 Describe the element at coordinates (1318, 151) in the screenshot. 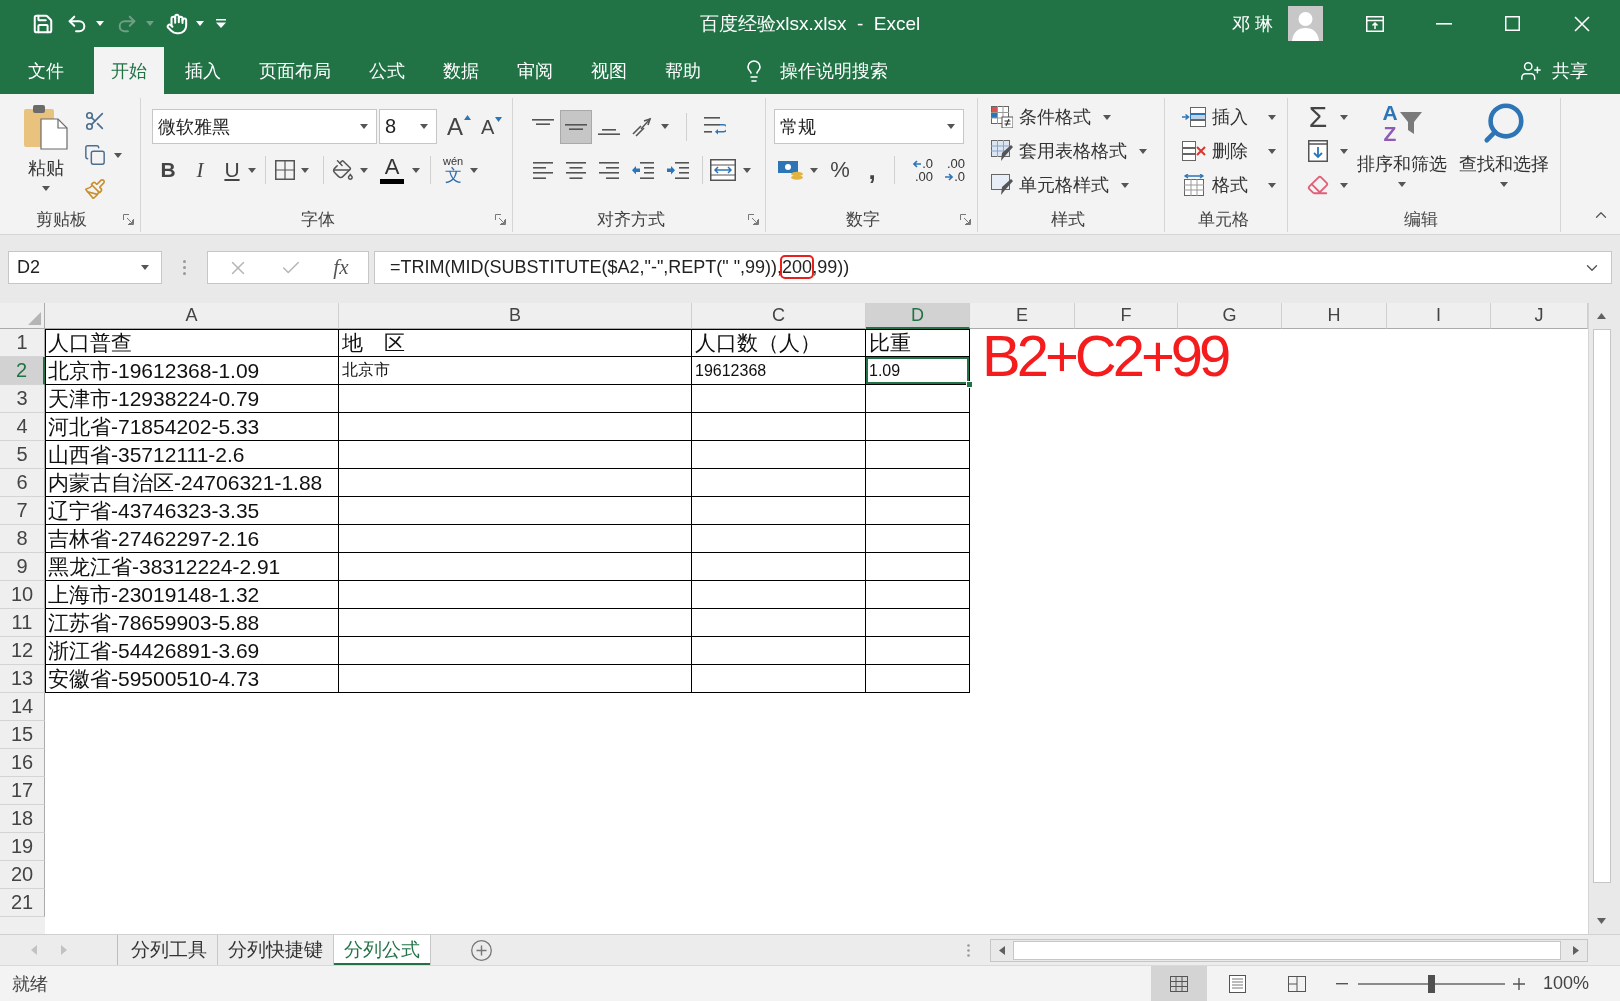

I see `fill-down-icon` at that location.